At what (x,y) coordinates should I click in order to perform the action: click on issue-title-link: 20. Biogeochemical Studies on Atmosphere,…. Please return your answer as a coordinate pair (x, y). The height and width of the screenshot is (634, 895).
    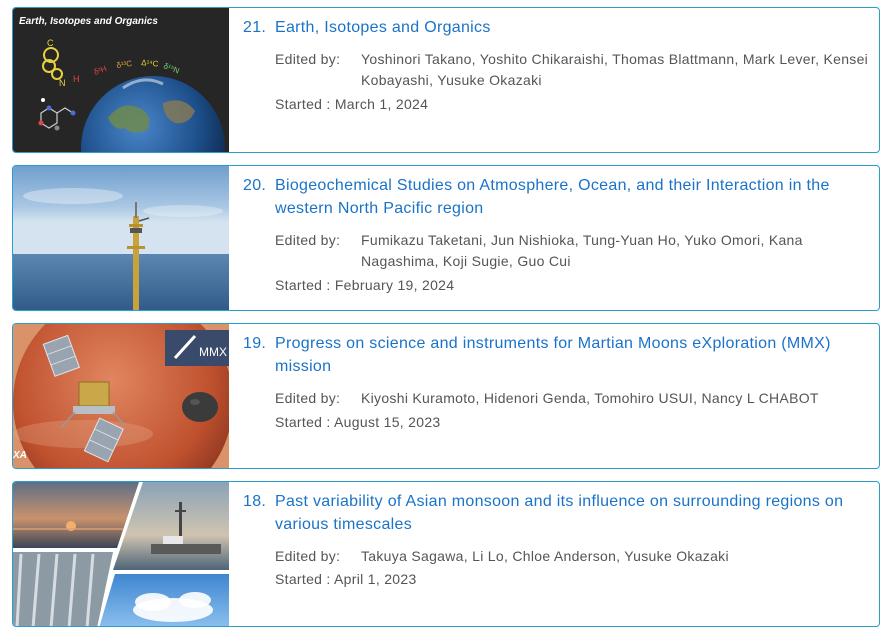
    Looking at the image, I should click on (557, 197).